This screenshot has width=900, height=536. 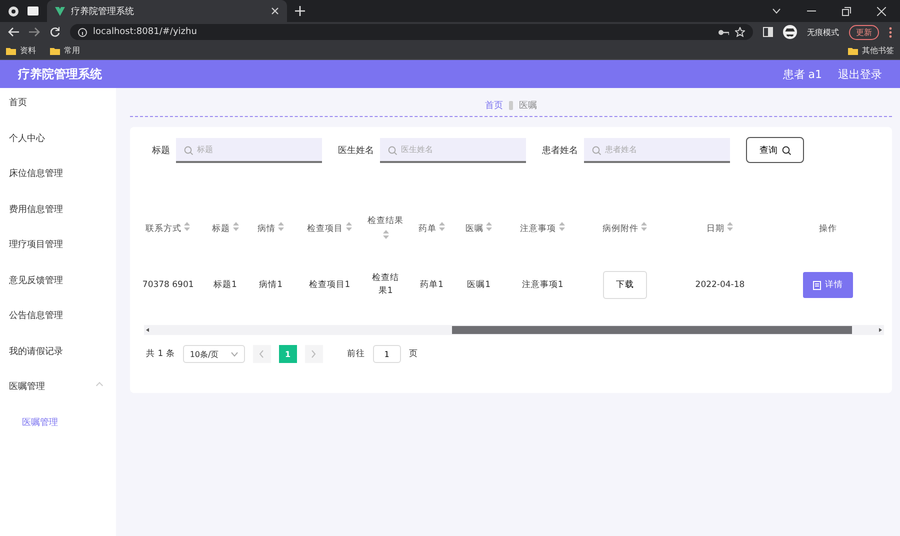 I want to click on table-cell-text: 病情1, so click(x=271, y=285).